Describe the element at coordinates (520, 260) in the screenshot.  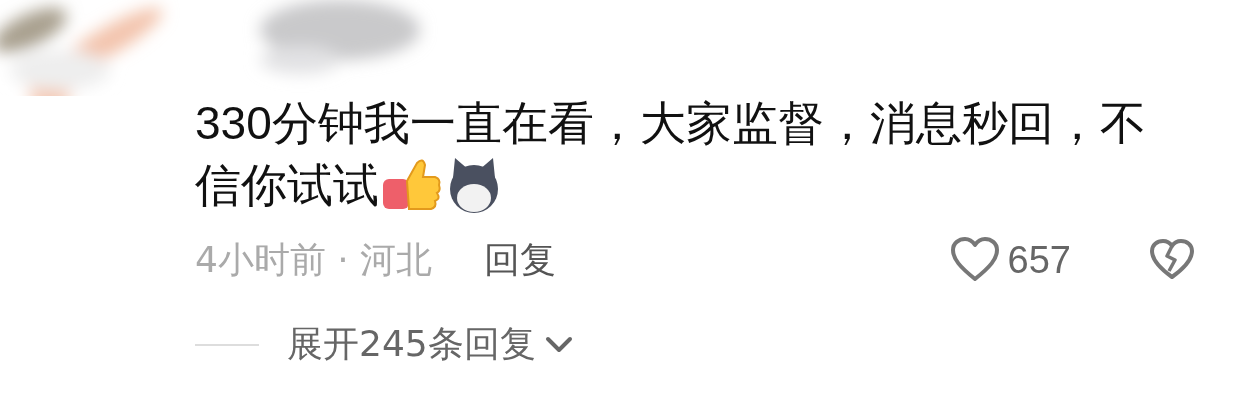
I see `reply-button: 回复` at that location.